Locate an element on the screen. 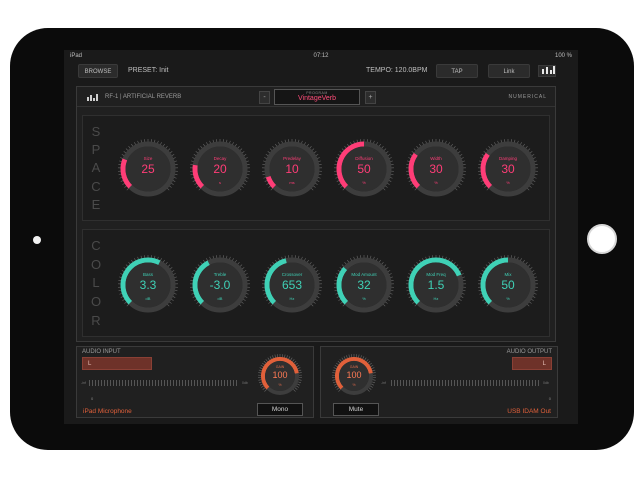 This screenshot has height=480, width=640. link-button: Link is located at coordinates (509, 71).